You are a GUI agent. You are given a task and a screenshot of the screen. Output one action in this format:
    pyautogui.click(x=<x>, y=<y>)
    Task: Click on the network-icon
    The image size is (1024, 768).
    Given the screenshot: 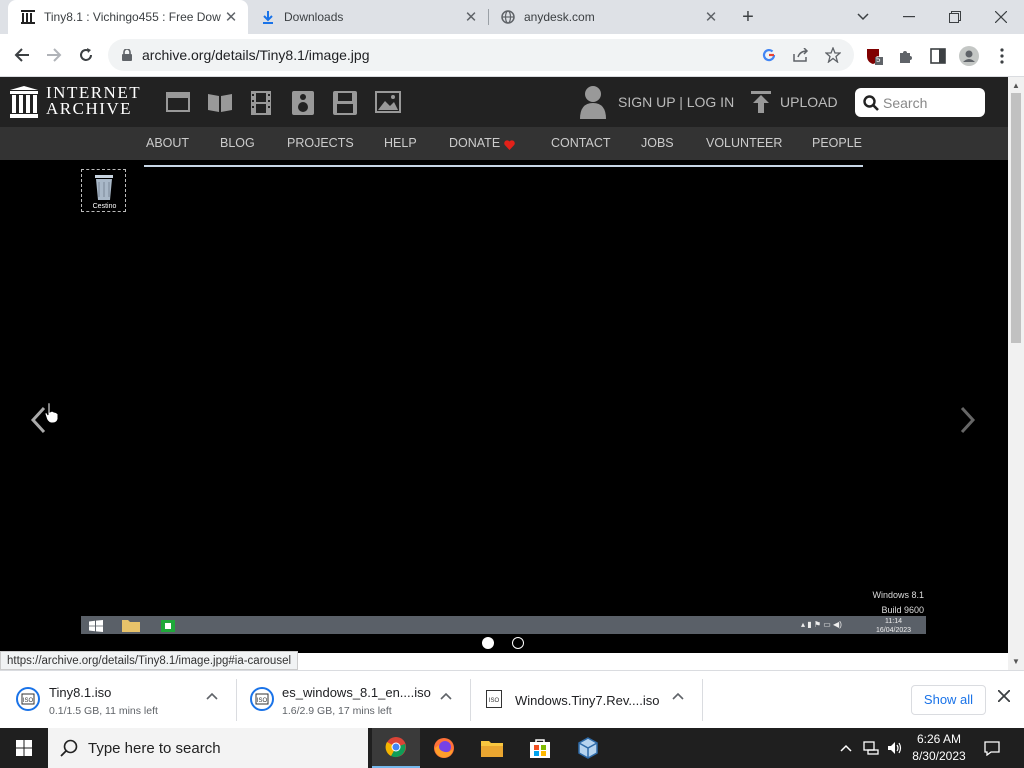 What is the action you would take?
    pyautogui.click(x=871, y=748)
    